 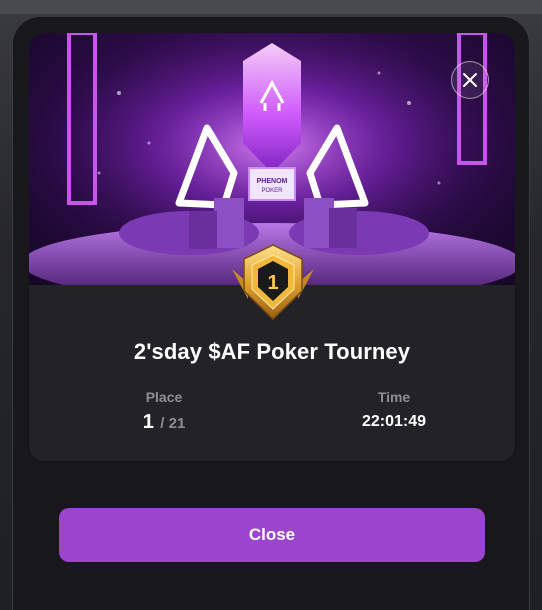 I want to click on place-current: 1, so click(x=148, y=422).